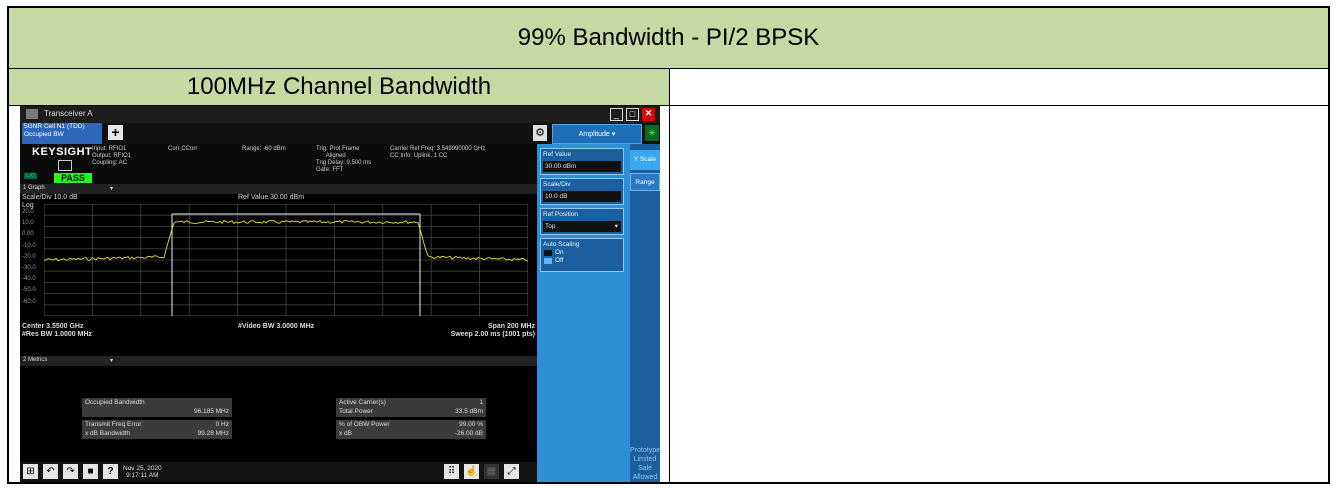 The width and height of the screenshot is (1337, 488). What do you see at coordinates (492, 334) in the screenshot?
I see `sweep-label: Sweep 2.00 ms (1001 pts)` at bounding box center [492, 334].